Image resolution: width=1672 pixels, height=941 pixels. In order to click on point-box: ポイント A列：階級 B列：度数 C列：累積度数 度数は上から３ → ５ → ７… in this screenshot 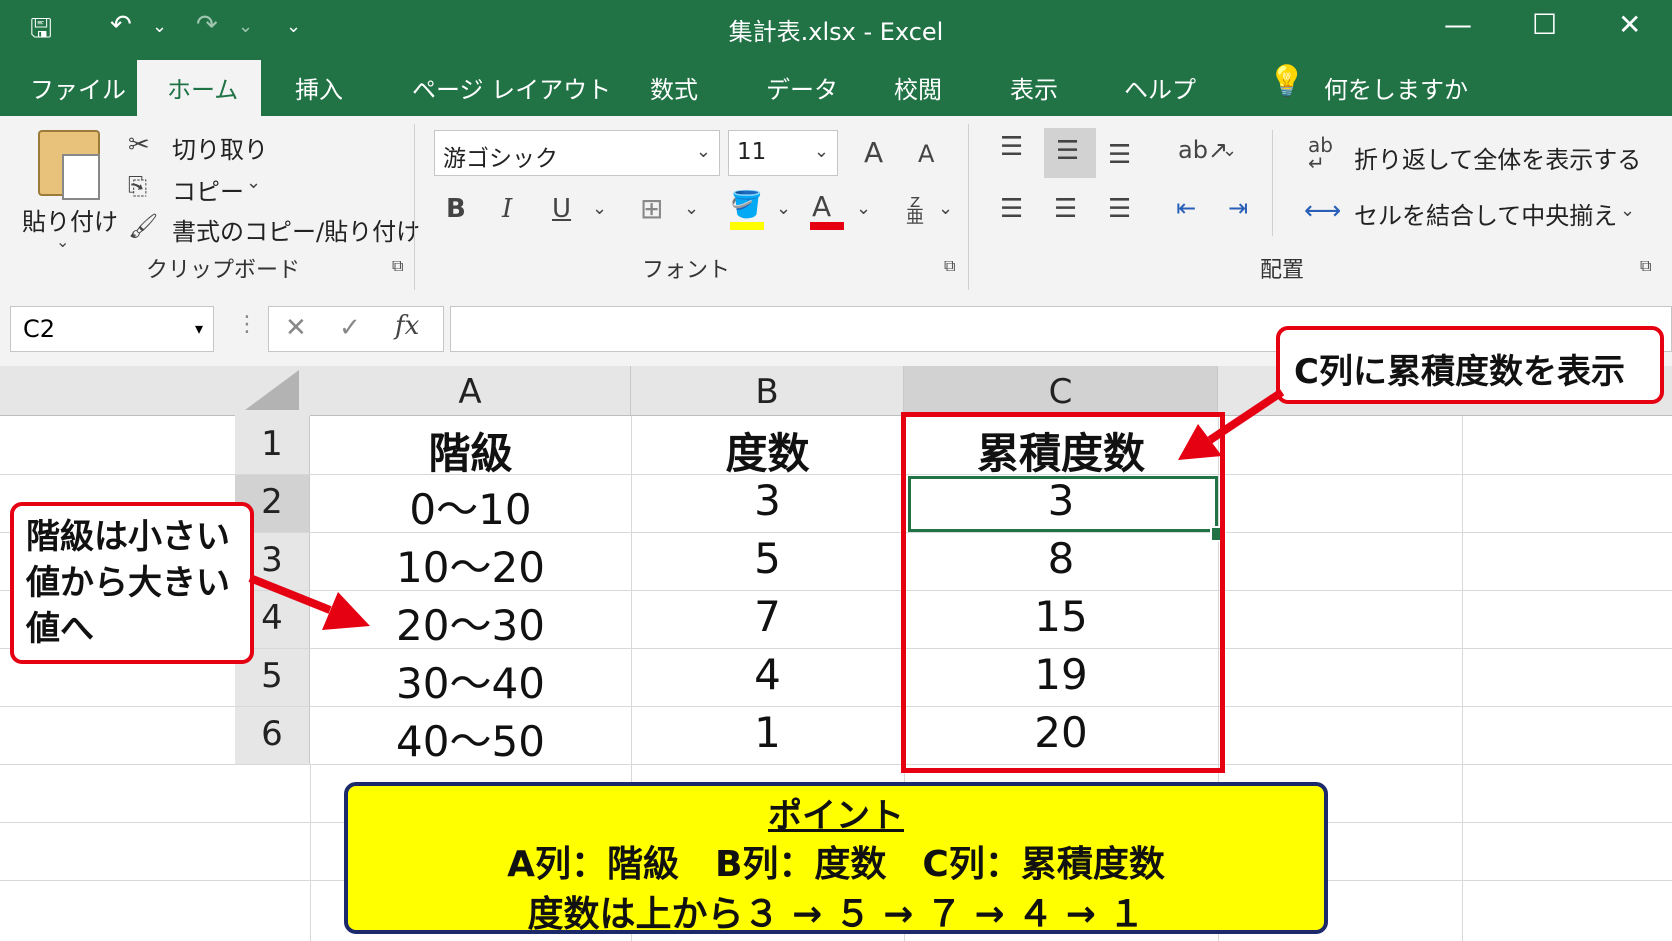, I will do `click(836, 858)`.